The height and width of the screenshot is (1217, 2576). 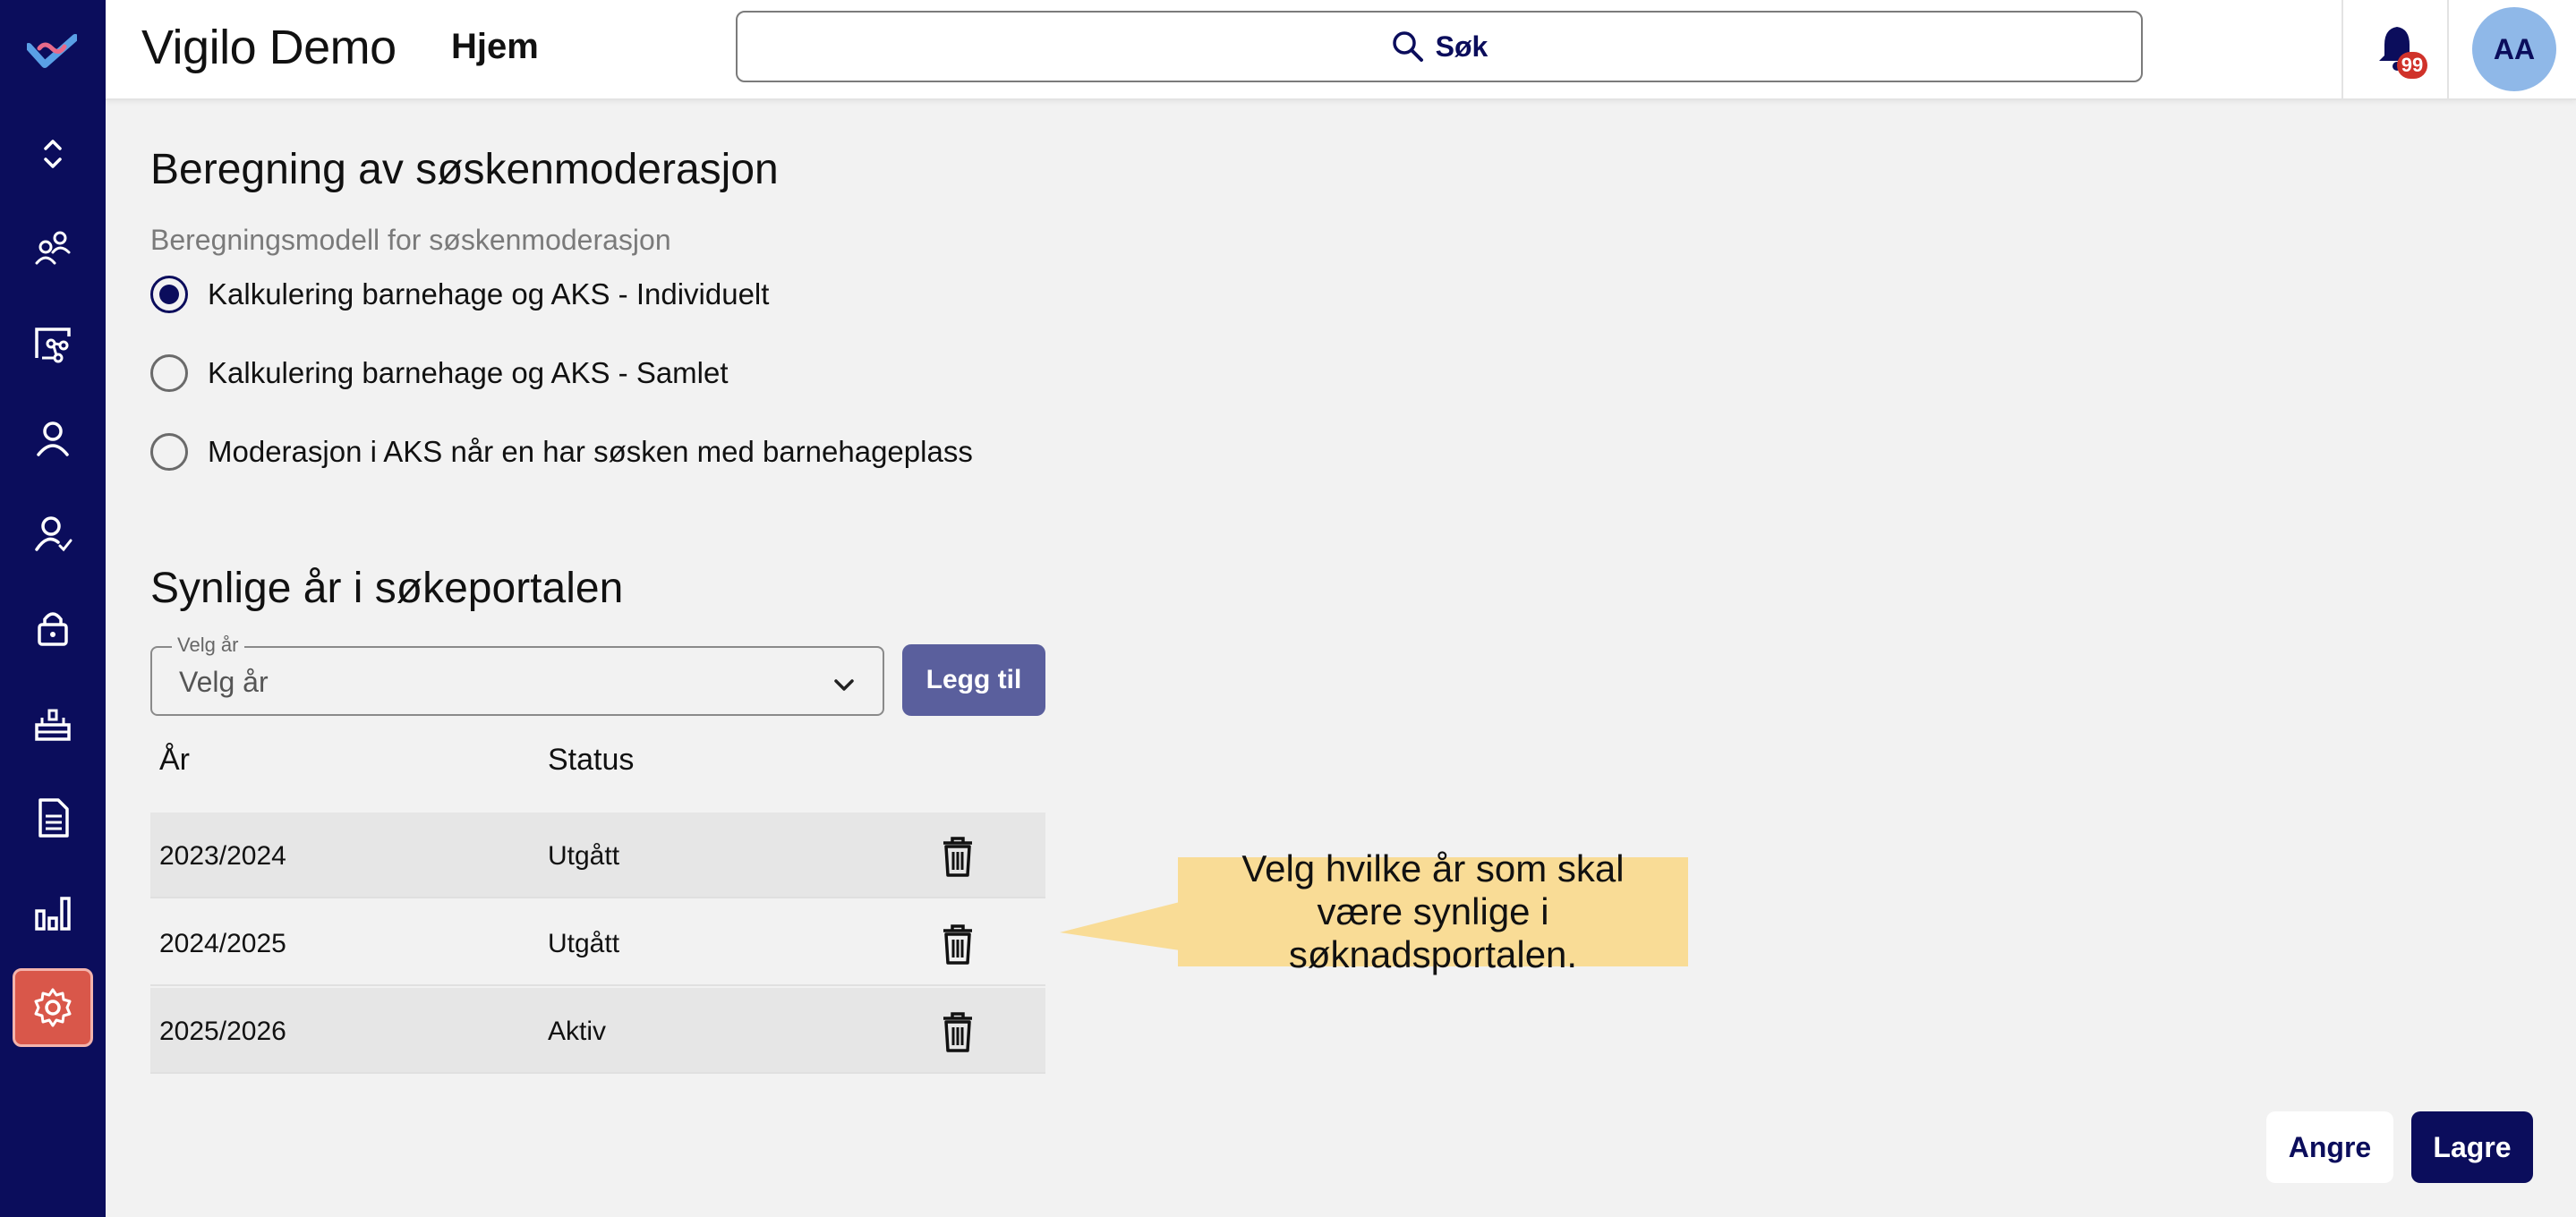 I want to click on top-bar: Vigilo Demo Hjem Søk 99 AA, so click(x=1341, y=50).